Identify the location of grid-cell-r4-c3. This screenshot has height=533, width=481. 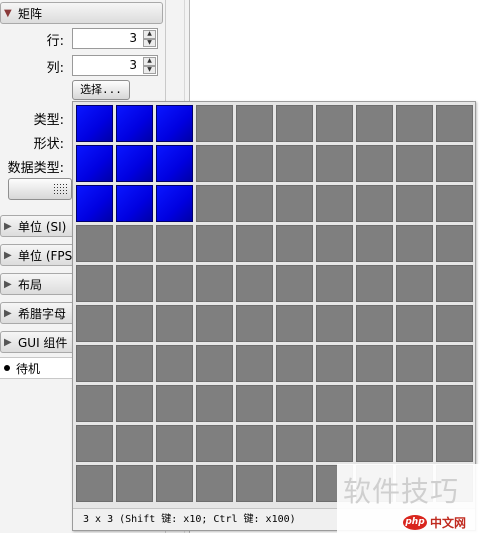
(174, 243).